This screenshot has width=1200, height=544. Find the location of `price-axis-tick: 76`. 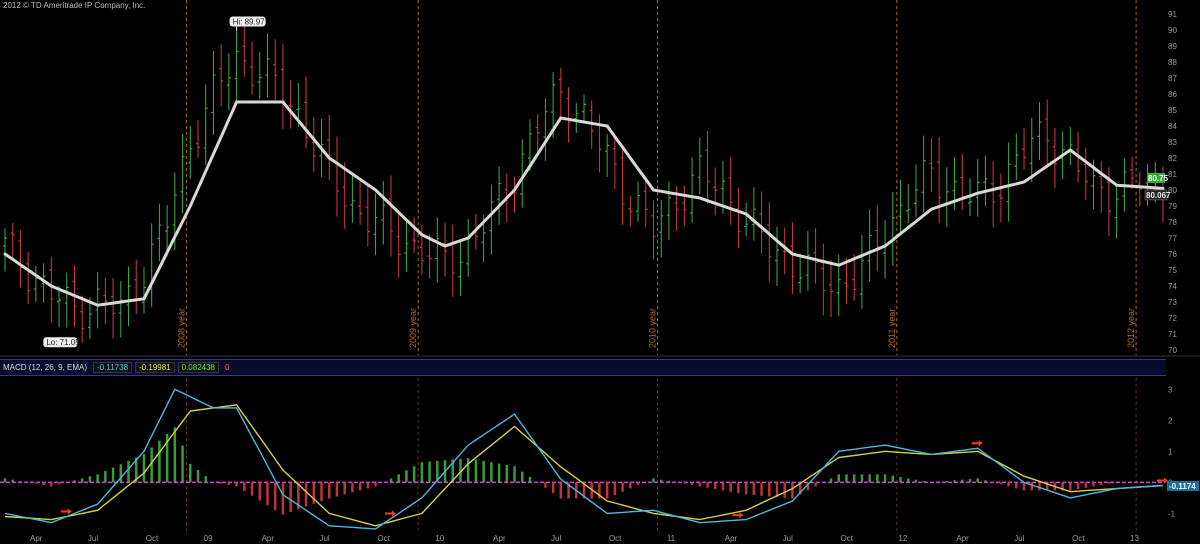

price-axis-tick: 76 is located at coordinates (1172, 254).